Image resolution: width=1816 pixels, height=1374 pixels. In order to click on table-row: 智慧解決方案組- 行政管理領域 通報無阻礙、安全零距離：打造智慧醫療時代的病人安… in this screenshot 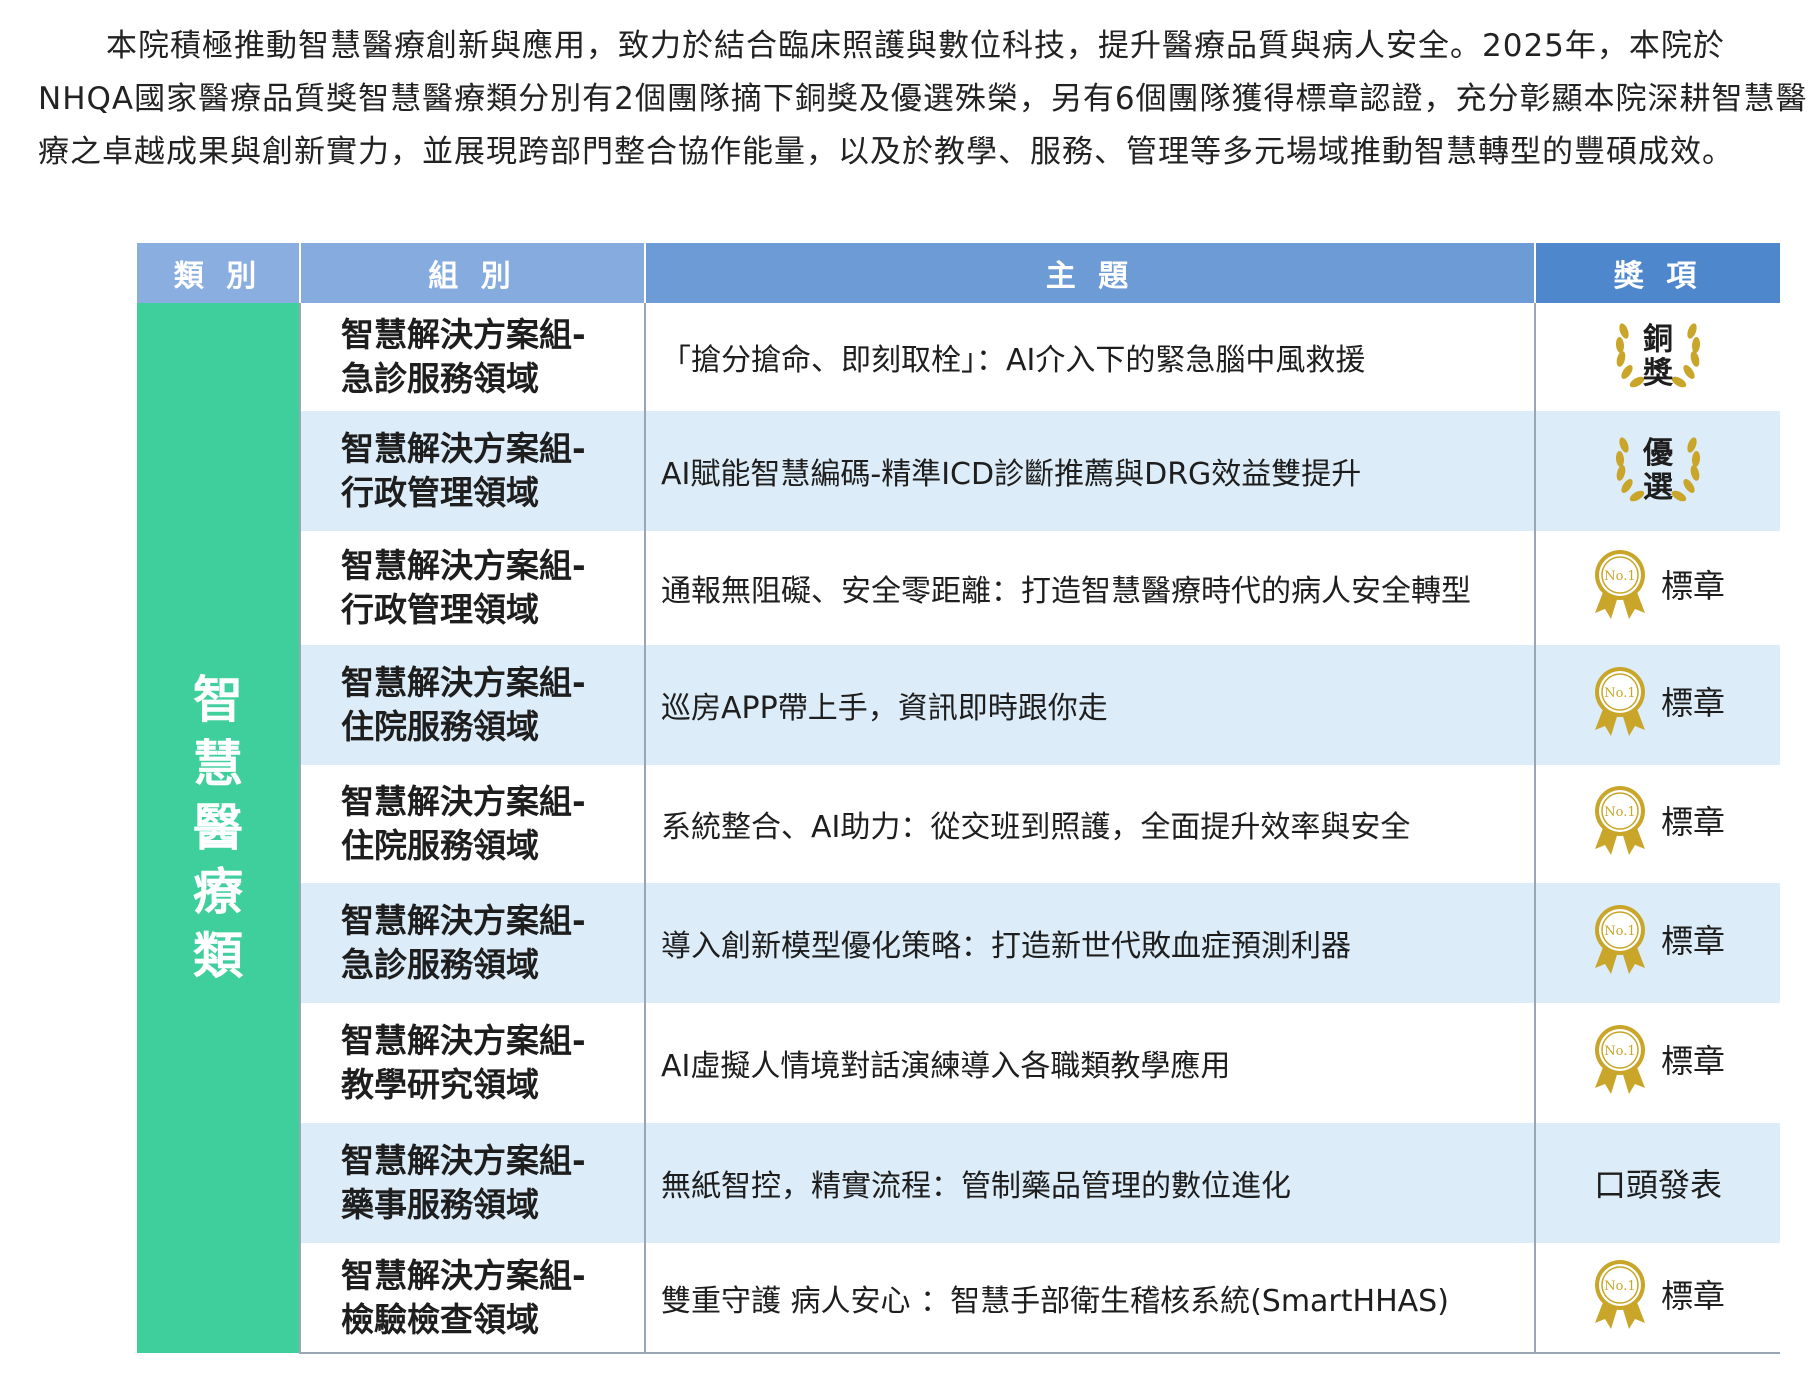, I will do `click(958, 588)`.